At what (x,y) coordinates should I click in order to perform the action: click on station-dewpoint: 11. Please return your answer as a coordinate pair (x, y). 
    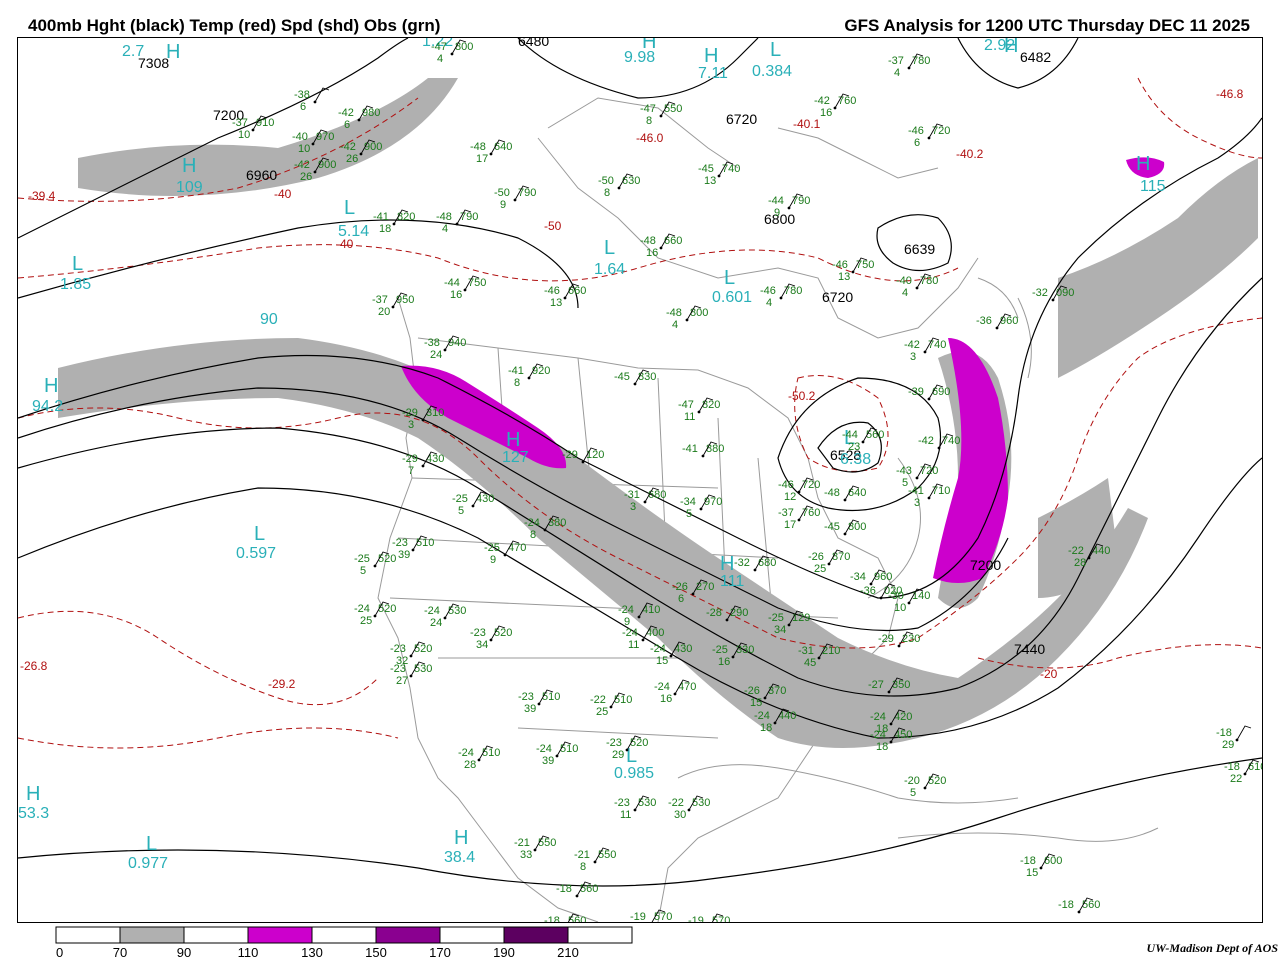
    Looking at the image, I should click on (689, 417).